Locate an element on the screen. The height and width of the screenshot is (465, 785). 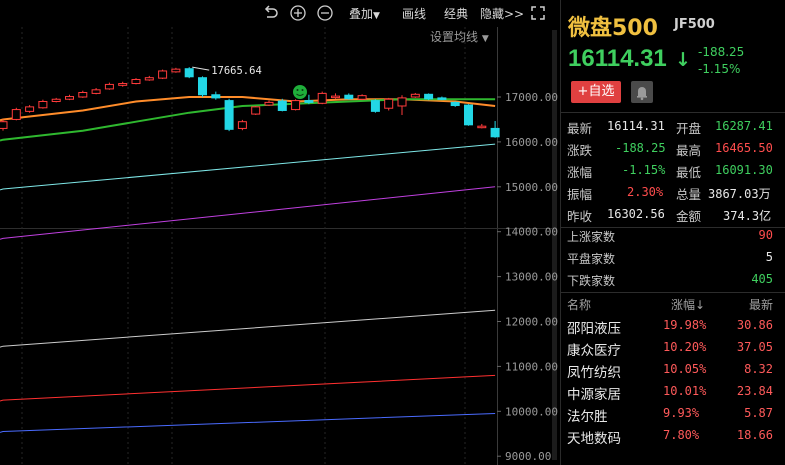
event-marker-icon is located at coordinates (300, 92).